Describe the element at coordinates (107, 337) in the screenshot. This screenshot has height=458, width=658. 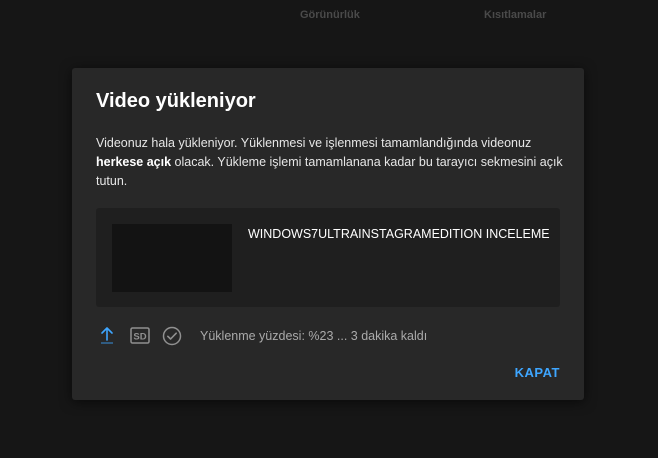
I see `upload-icon` at that location.